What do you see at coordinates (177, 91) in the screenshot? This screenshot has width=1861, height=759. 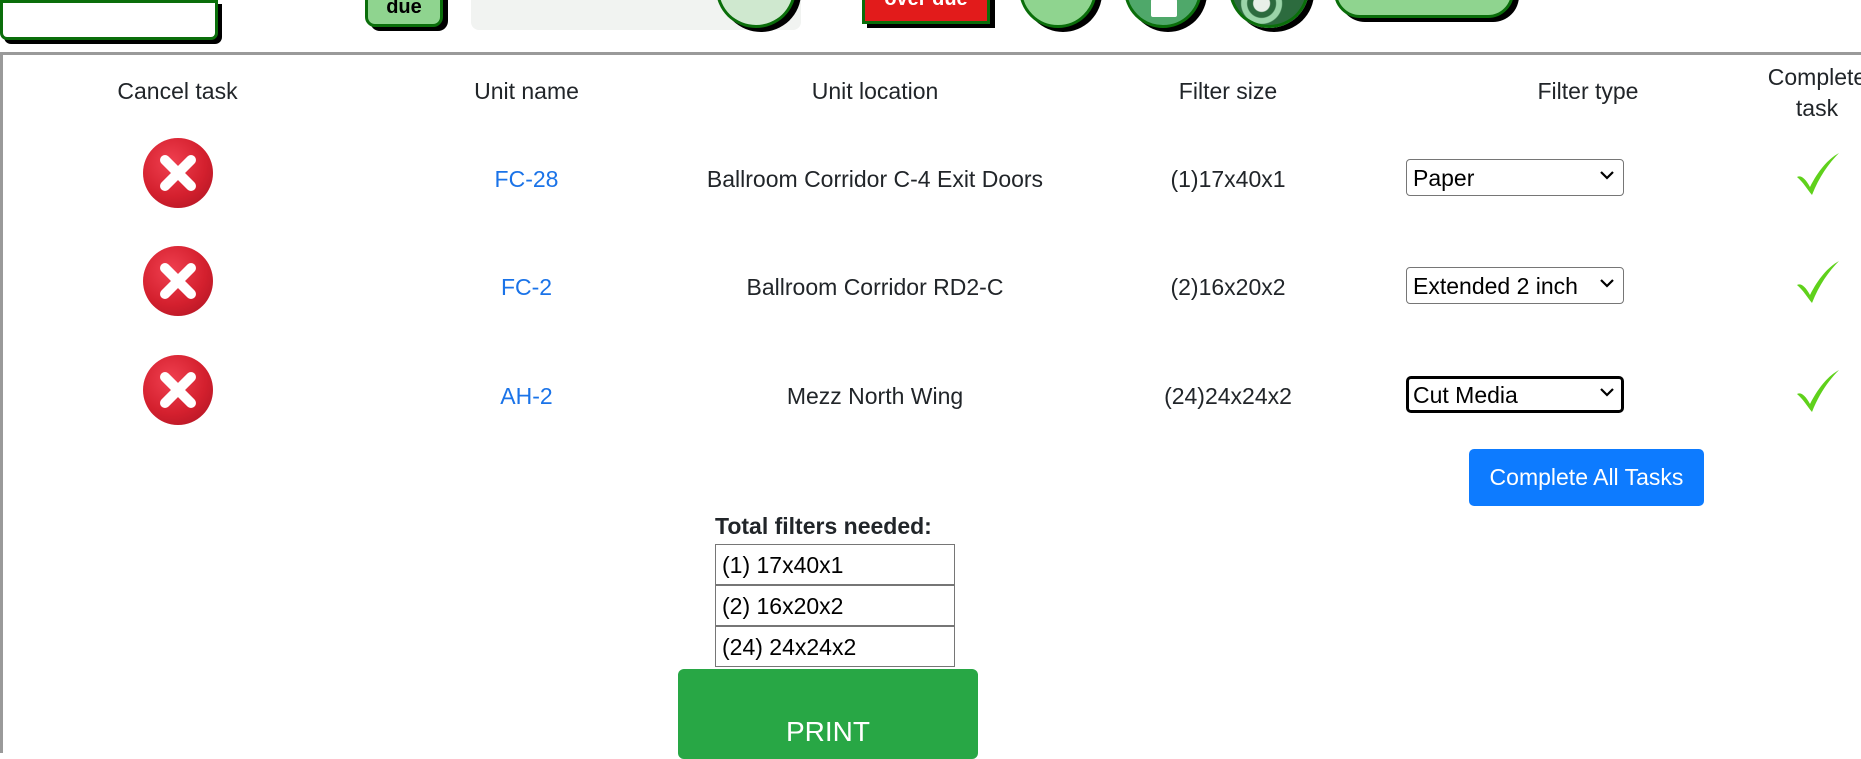 I see `header-cancel-task: Cancel task` at bounding box center [177, 91].